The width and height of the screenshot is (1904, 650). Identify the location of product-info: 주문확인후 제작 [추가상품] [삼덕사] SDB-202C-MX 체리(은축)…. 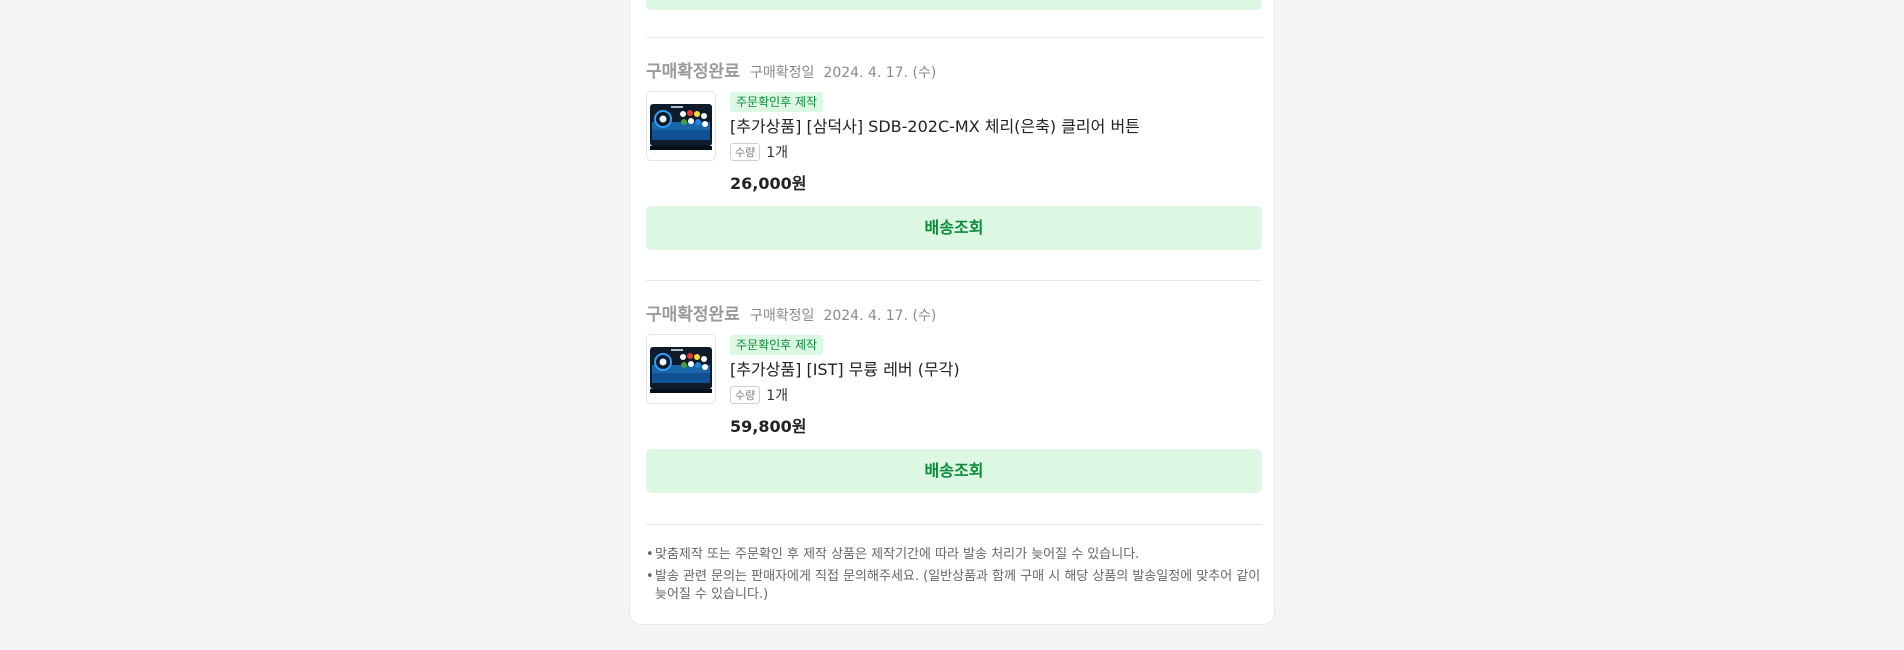
(990, 142).